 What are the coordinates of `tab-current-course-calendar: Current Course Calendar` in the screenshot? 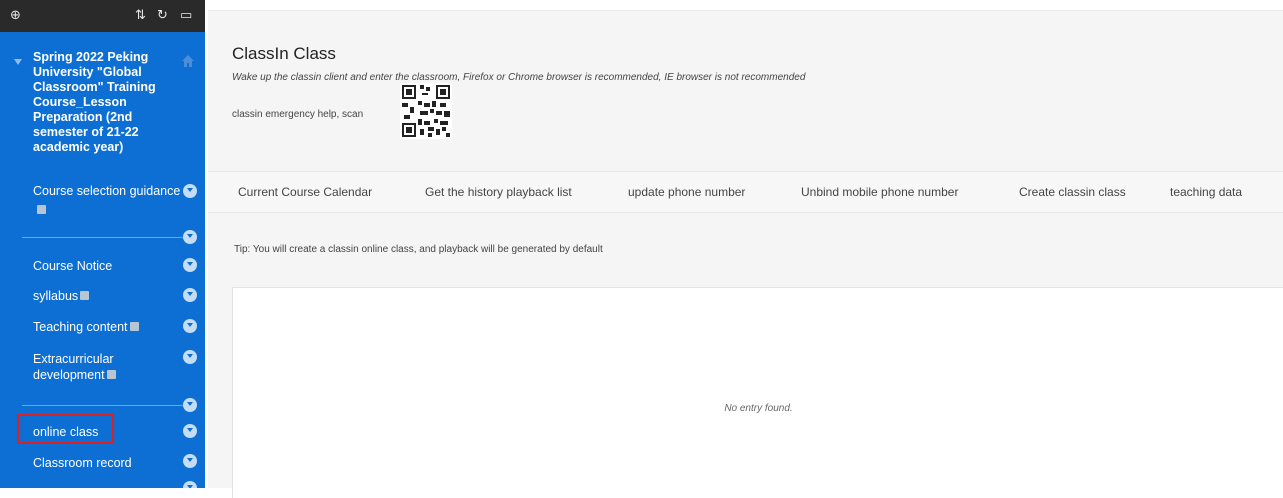 It's located at (305, 192).